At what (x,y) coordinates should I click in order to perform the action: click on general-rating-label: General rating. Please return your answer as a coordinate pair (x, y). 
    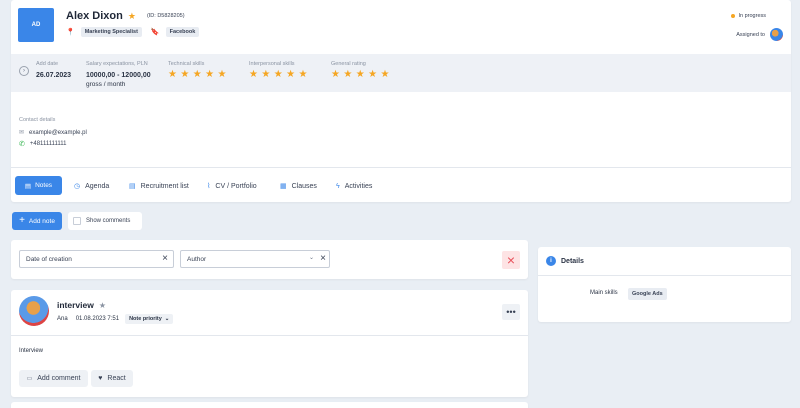
    Looking at the image, I should click on (348, 64).